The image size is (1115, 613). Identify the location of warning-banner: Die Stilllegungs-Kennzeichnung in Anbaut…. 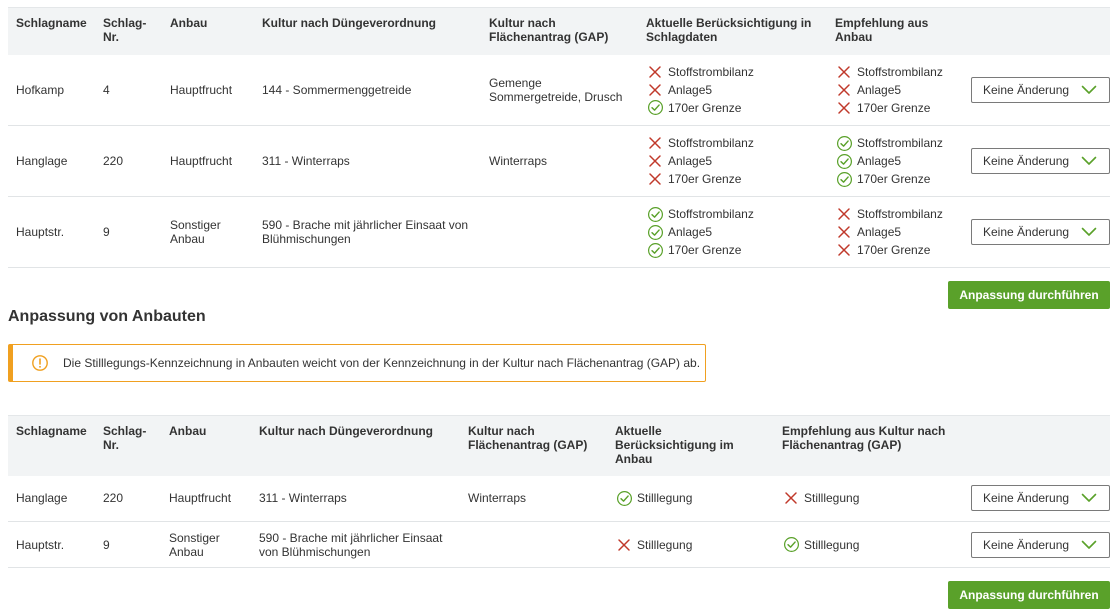
(357, 363).